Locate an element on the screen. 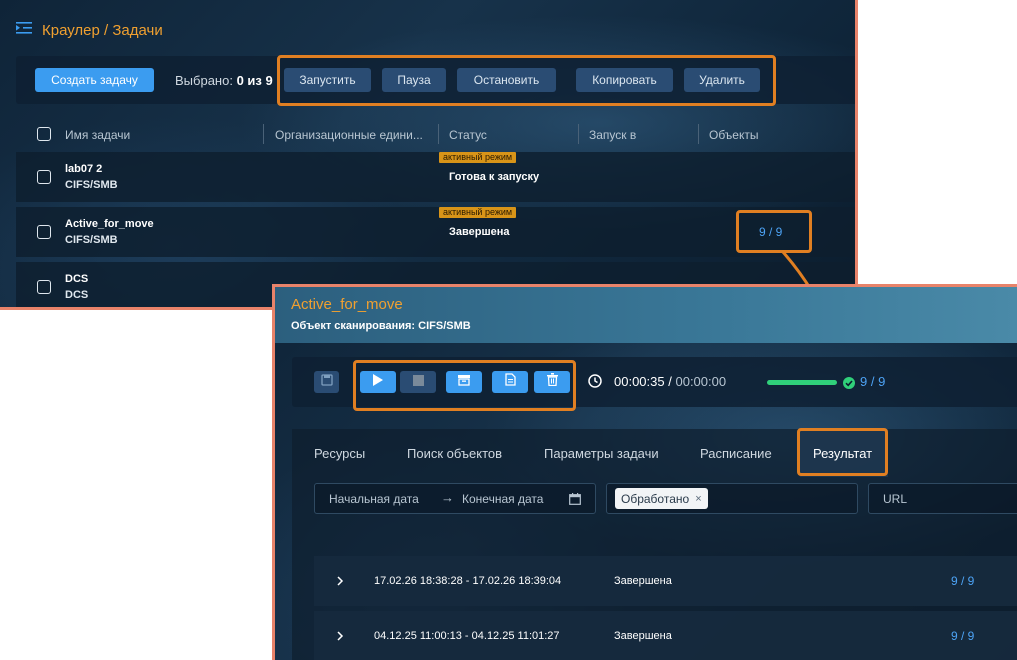 The image size is (1017, 660). detail-subtitle: Объект сканирования: CIFS/SMB is located at coordinates (381, 326).